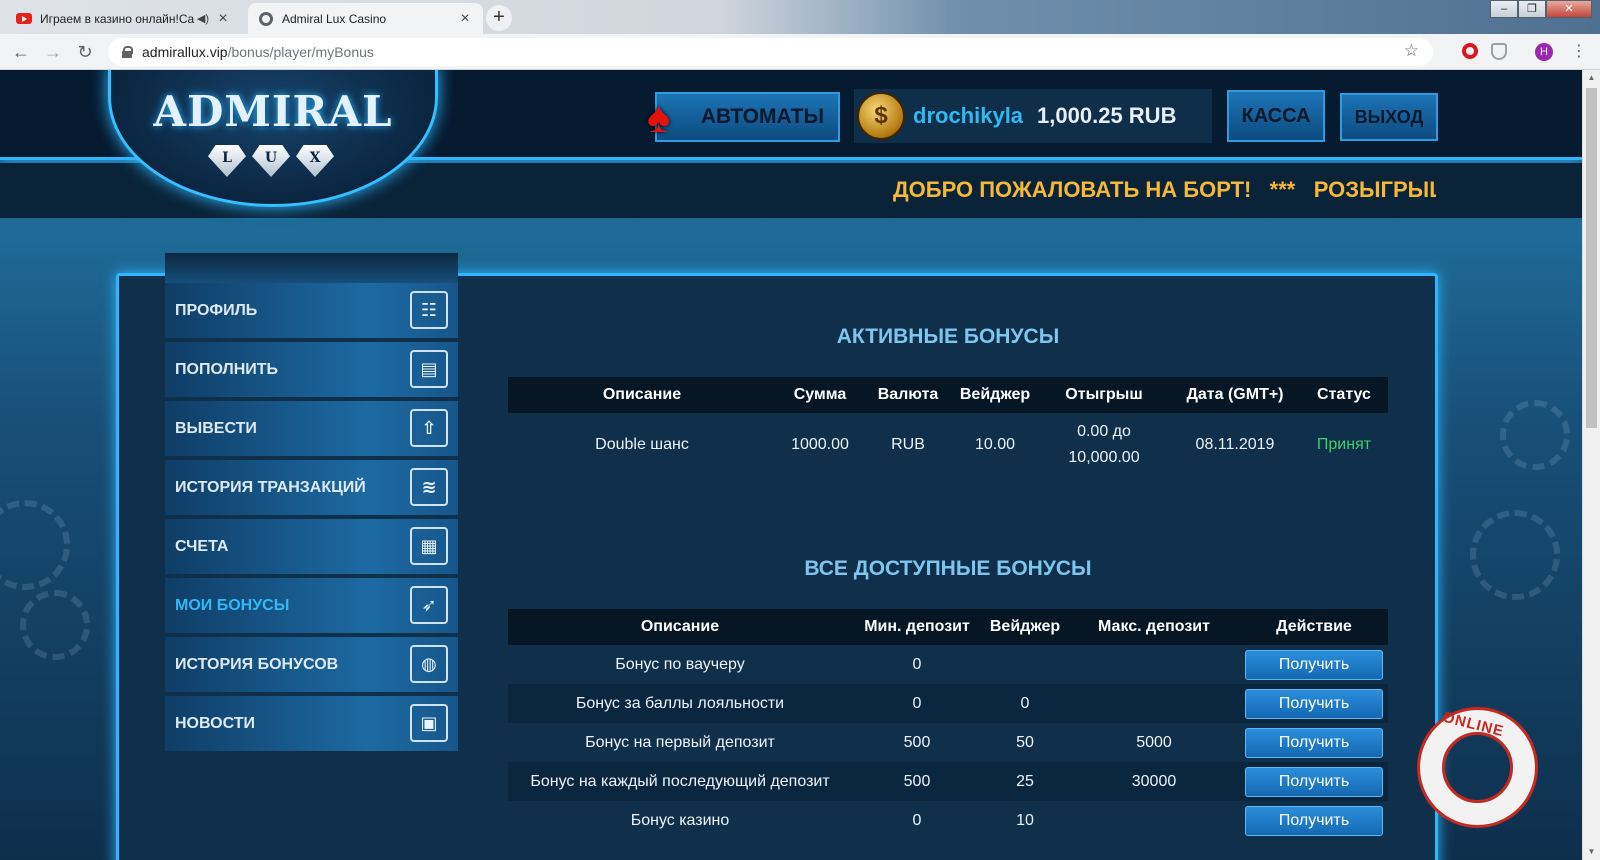 Image resolution: width=1600 pixels, height=860 pixels. Describe the element at coordinates (1276, 116) in the screenshot. I see `cashier-button: КАССА` at that location.